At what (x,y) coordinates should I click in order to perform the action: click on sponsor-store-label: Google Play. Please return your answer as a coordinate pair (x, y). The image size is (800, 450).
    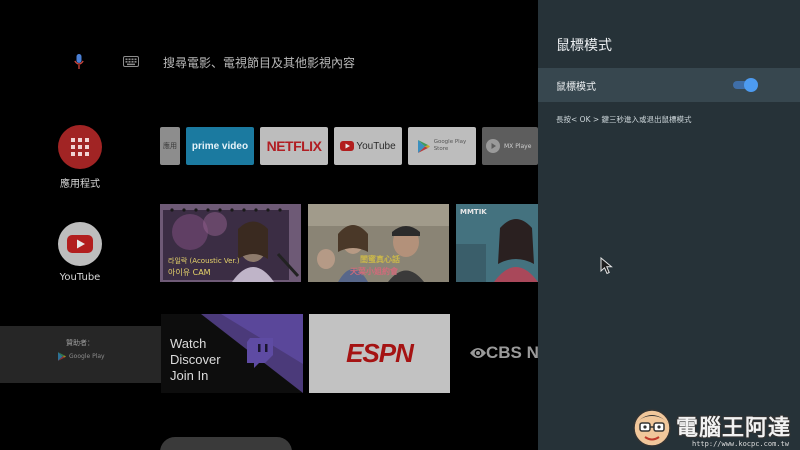
    Looking at the image, I should click on (87, 356).